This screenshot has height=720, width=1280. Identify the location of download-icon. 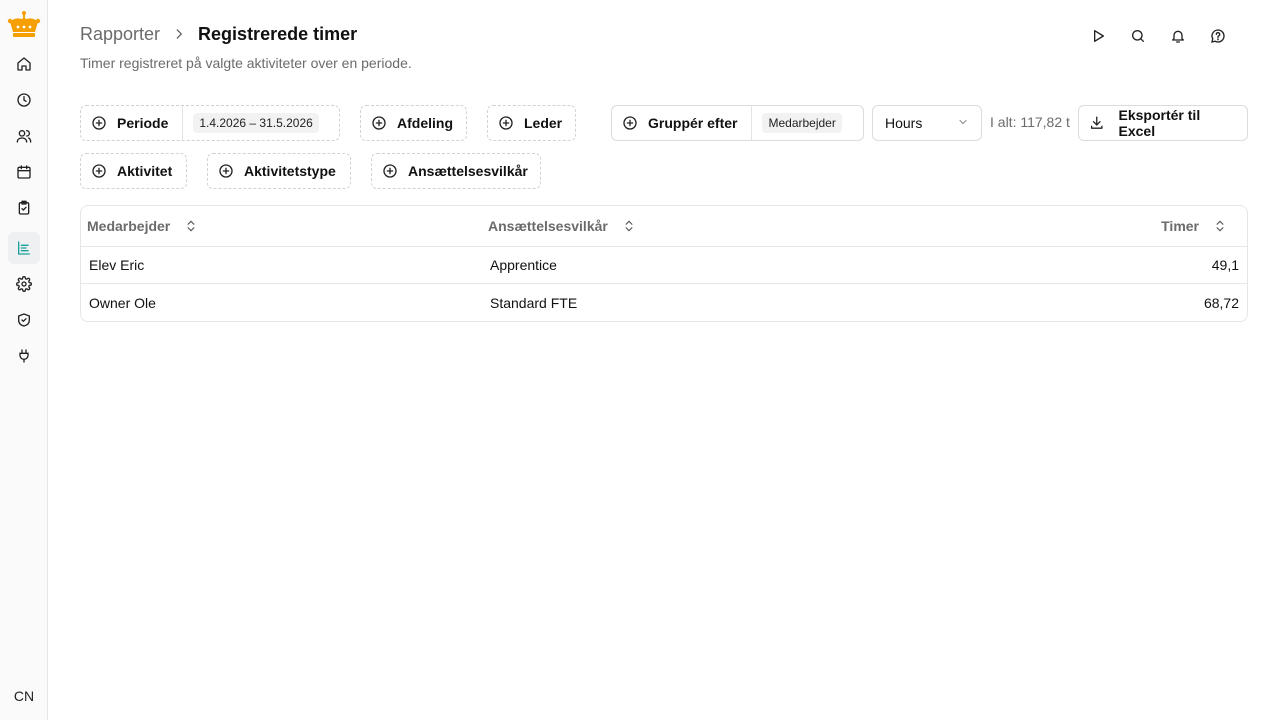
(1096, 122).